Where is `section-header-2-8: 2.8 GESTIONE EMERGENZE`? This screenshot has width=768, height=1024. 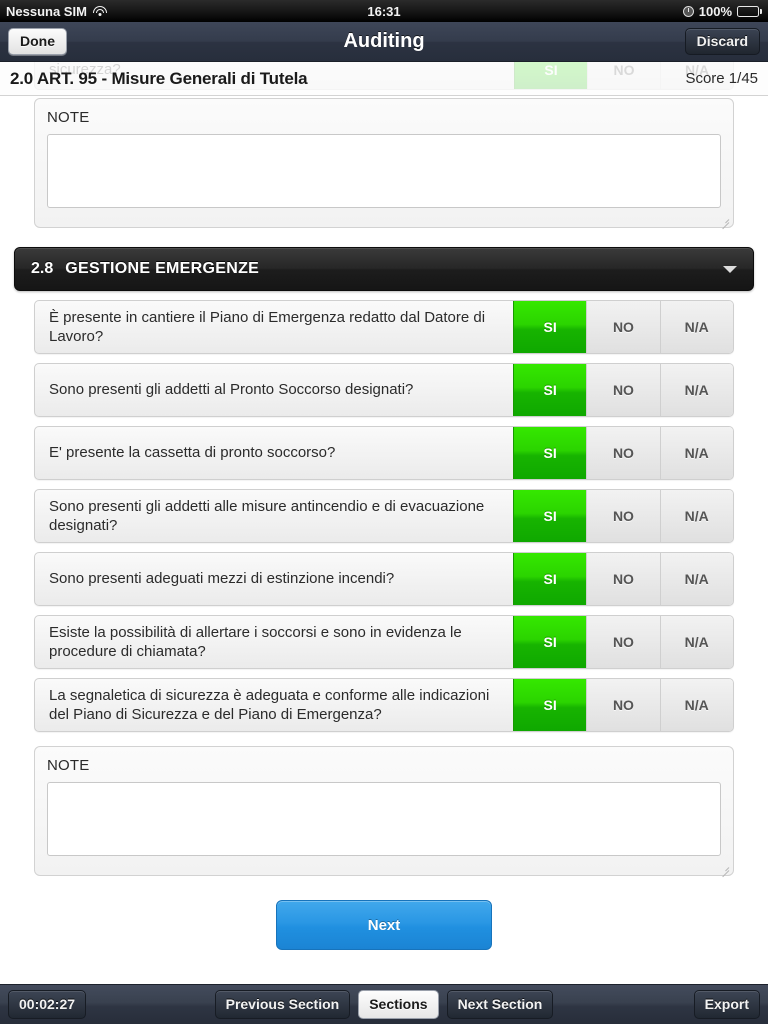
section-header-2-8: 2.8 GESTIONE EMERGENZE is located at coordinates (384, 269).